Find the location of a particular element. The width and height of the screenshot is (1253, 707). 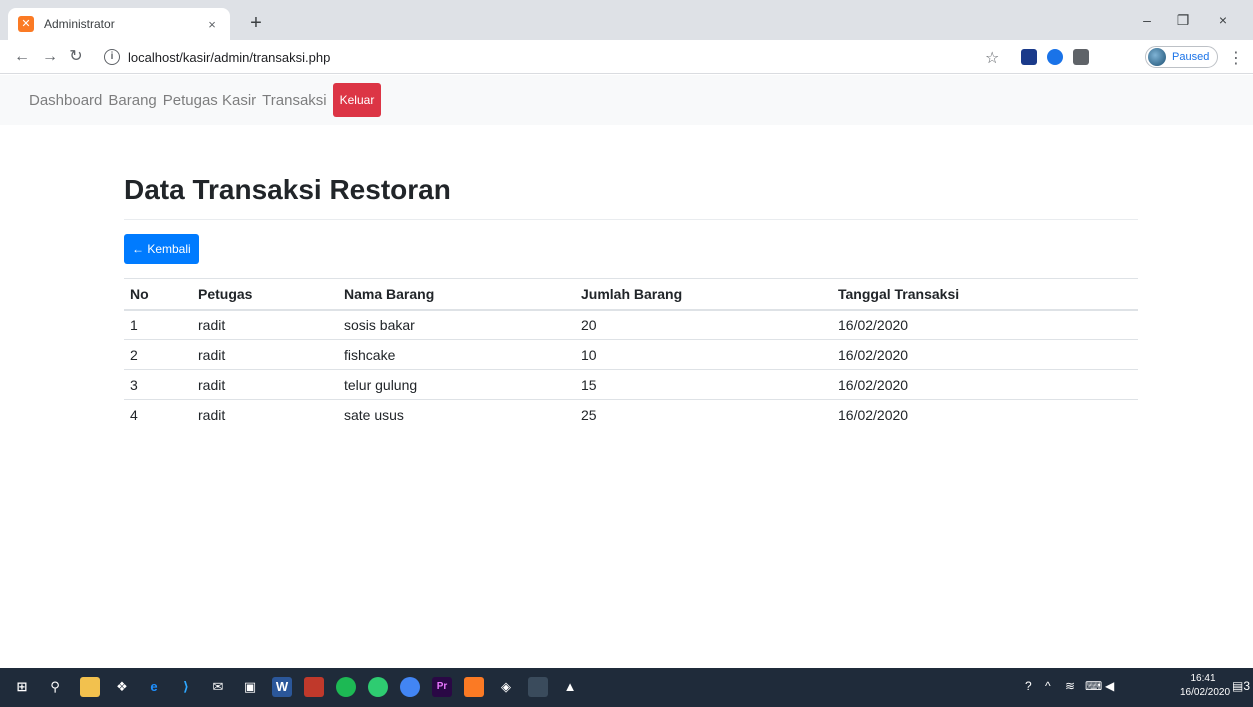

column-header-petugas: Petugas is located at coordinates (265, 294).